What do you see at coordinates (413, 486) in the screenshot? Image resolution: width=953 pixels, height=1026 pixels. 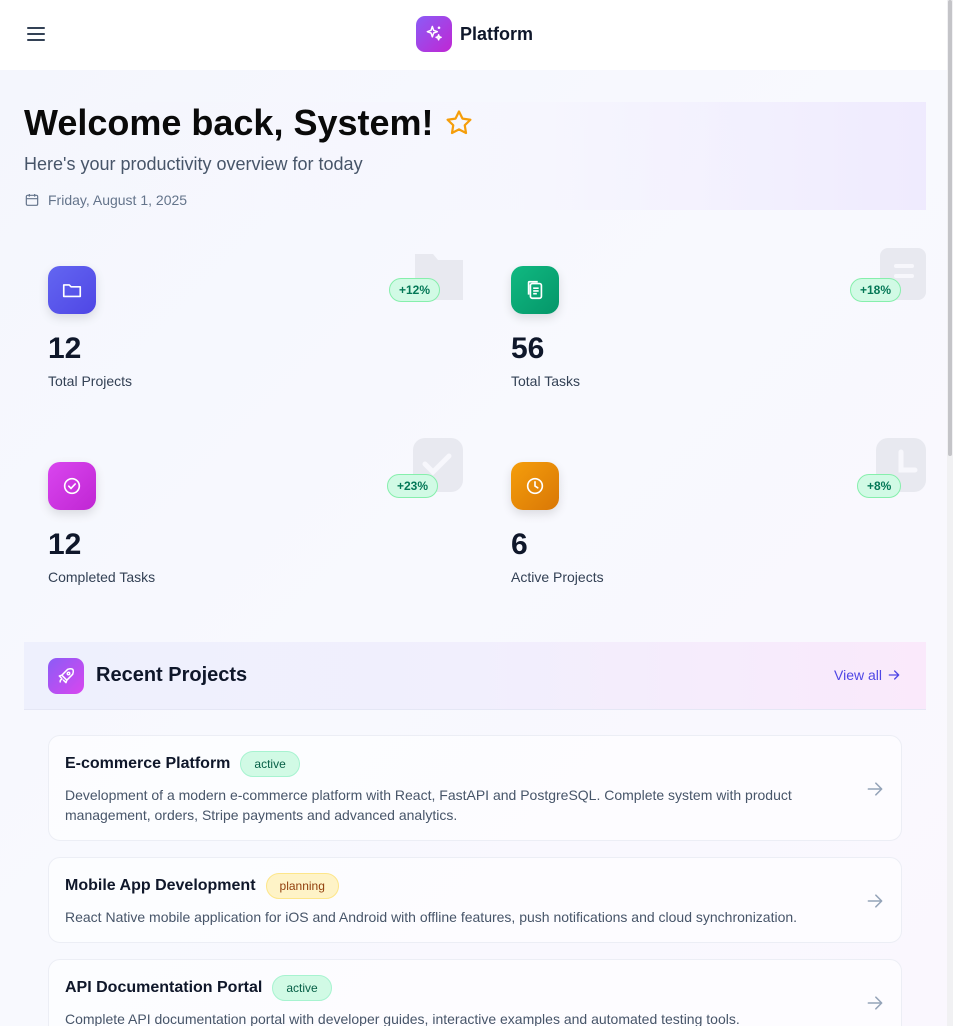 I see `change-badge: +23%` at bounding box center [413, 486].